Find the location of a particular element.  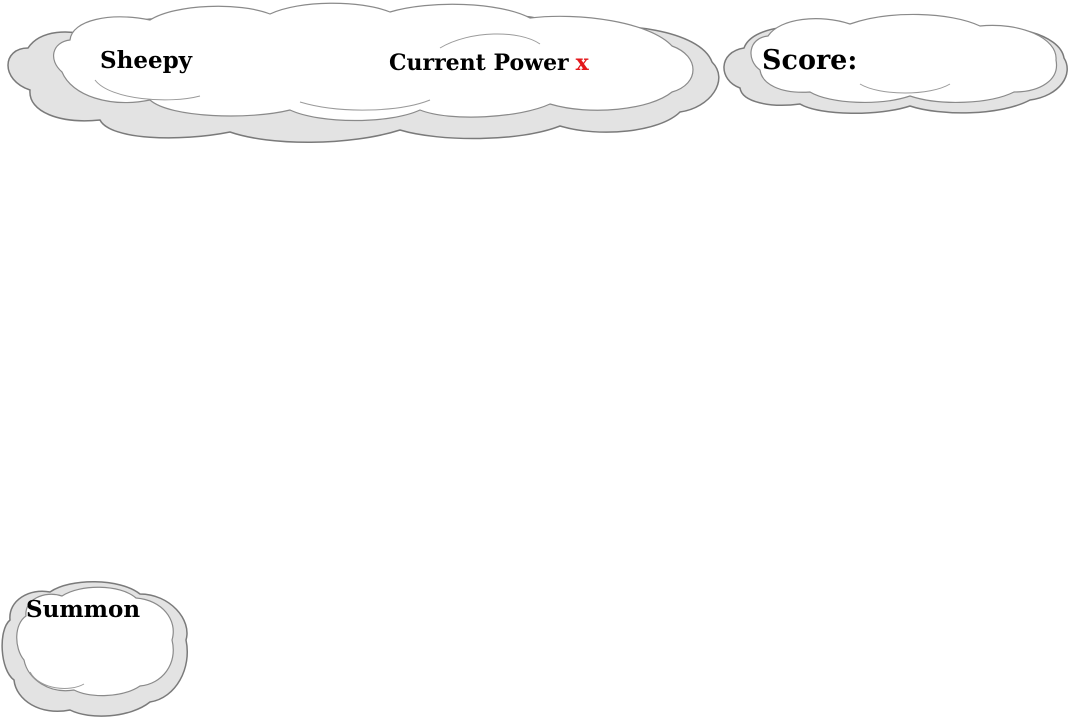

current-power-value: x is located at coordinates (582, 63).